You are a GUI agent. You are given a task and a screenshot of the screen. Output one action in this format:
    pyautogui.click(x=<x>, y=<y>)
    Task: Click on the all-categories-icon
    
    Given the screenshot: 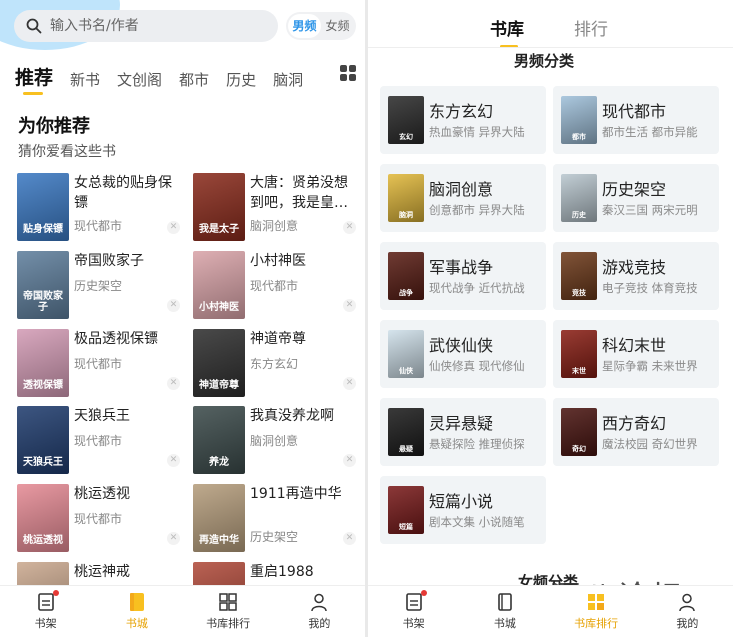 What is the action you would take?
    pyautogui.click(x=348, y=73)
    